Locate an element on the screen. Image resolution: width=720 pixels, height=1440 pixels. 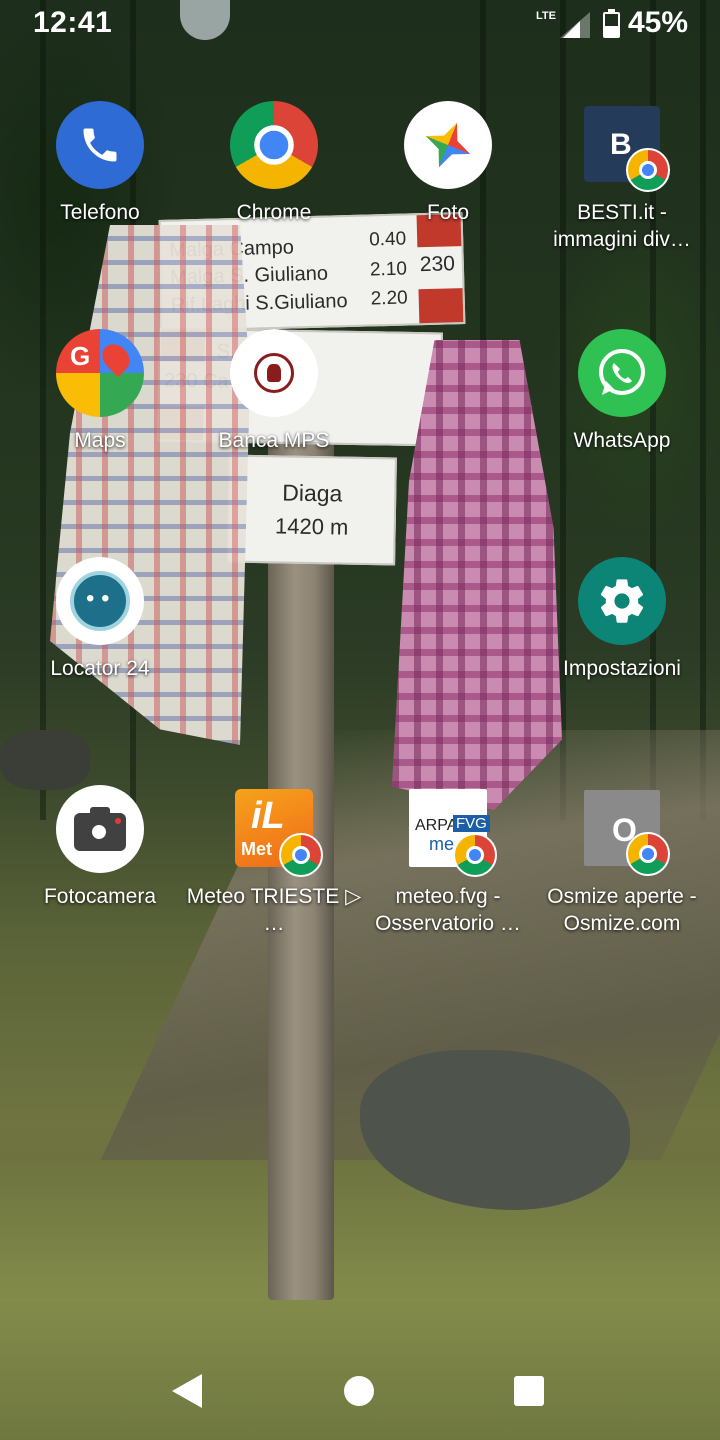
recents-icon is located at coordinates (529, 1391).